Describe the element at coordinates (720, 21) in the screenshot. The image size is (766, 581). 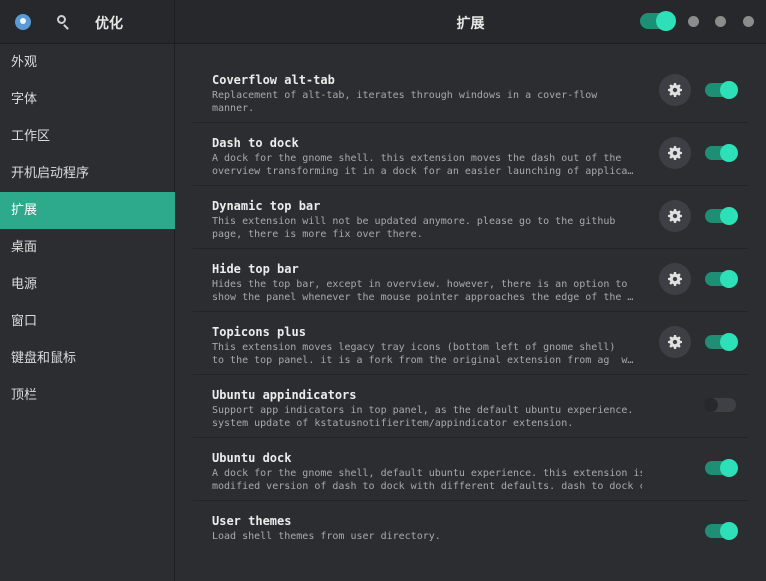
I see `maximize-icon` at that location.